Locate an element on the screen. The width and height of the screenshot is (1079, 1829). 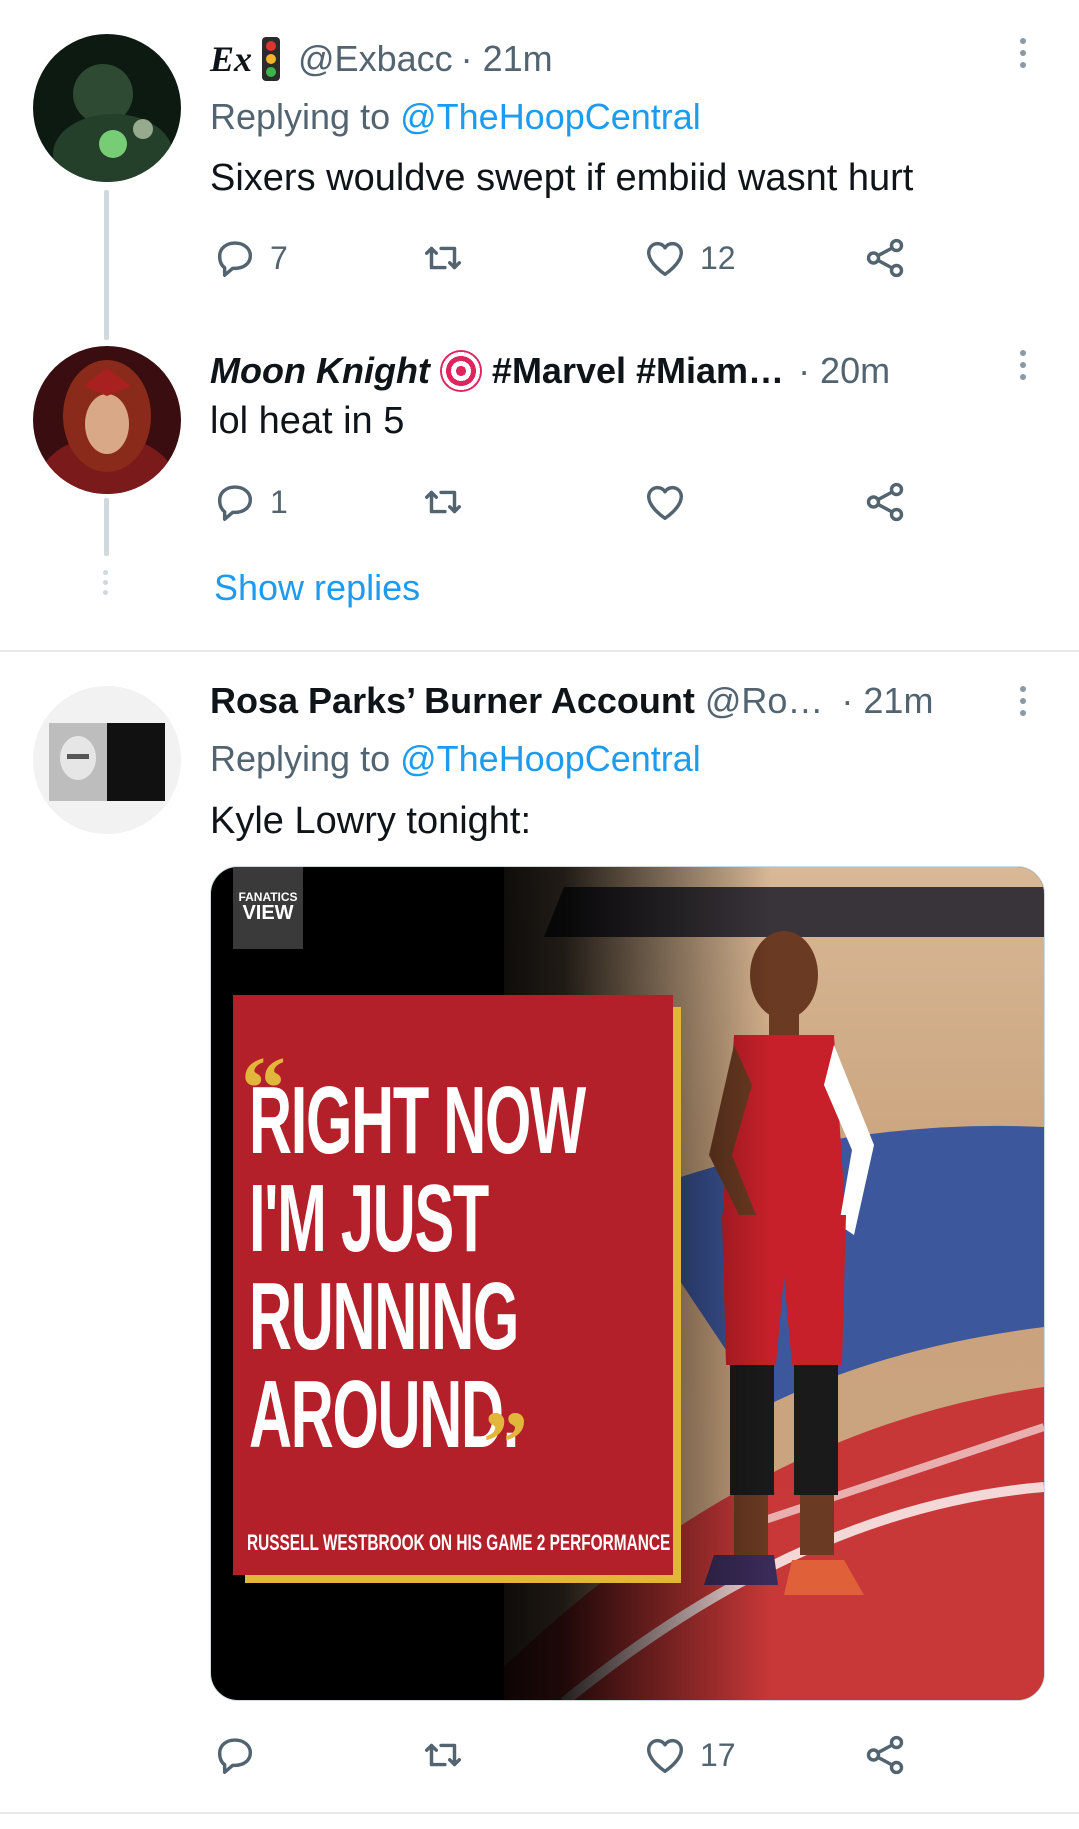
divider is located at coordinates (539, 1813).